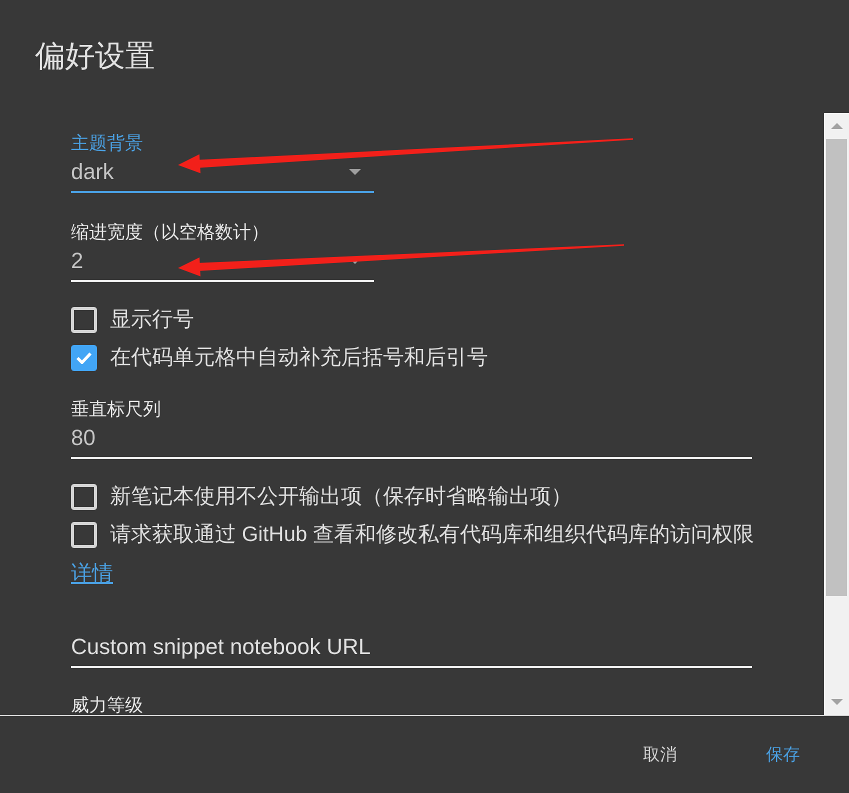 The width and height of the screenshot is (849, 793). I want to click on check-icon, so click(84, 358).